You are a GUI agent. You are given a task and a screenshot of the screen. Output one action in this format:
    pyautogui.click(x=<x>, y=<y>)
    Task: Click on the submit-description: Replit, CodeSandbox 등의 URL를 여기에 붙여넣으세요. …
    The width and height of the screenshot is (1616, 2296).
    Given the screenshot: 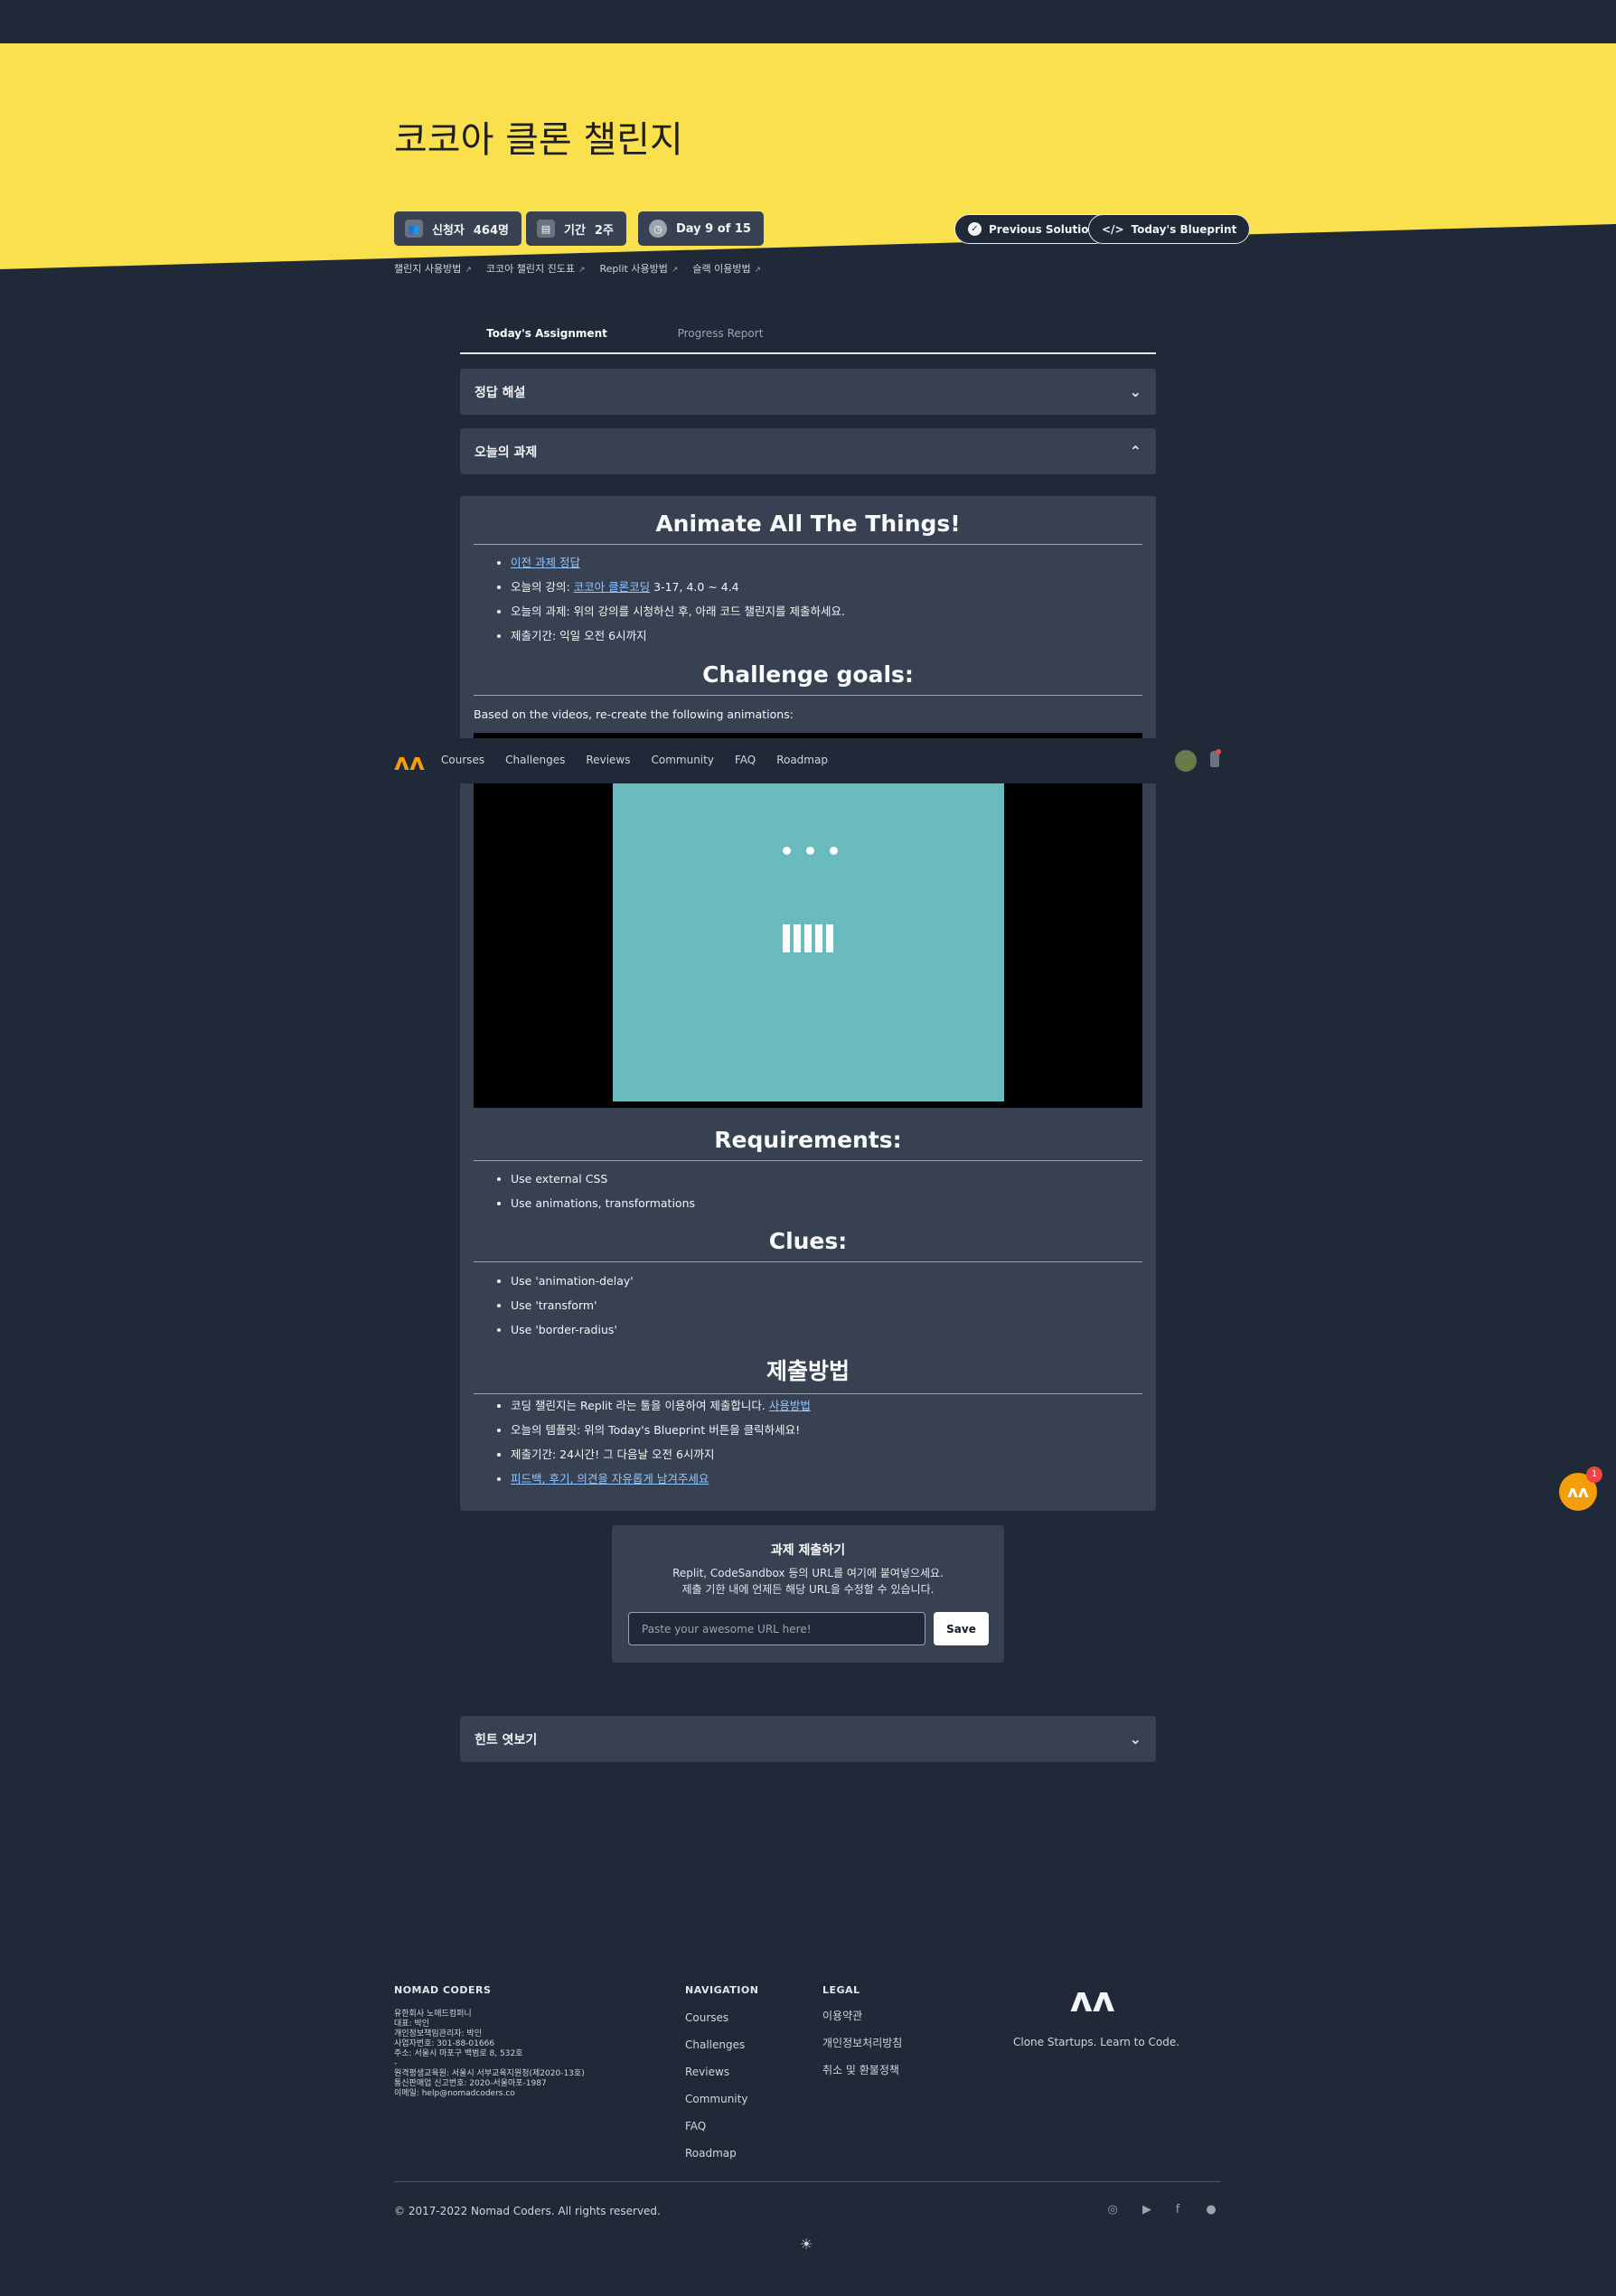 What is the action you would take?
    pyautogui.click(x=808, y=1581)
    